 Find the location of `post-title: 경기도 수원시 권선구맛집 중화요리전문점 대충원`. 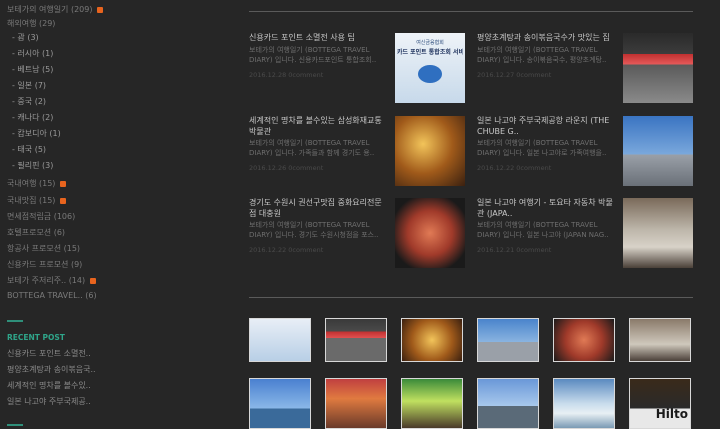

post-title: 경기도 수원시 권선구맛집 중화요리전문점 대충원 is located at coordinates (319, 208).